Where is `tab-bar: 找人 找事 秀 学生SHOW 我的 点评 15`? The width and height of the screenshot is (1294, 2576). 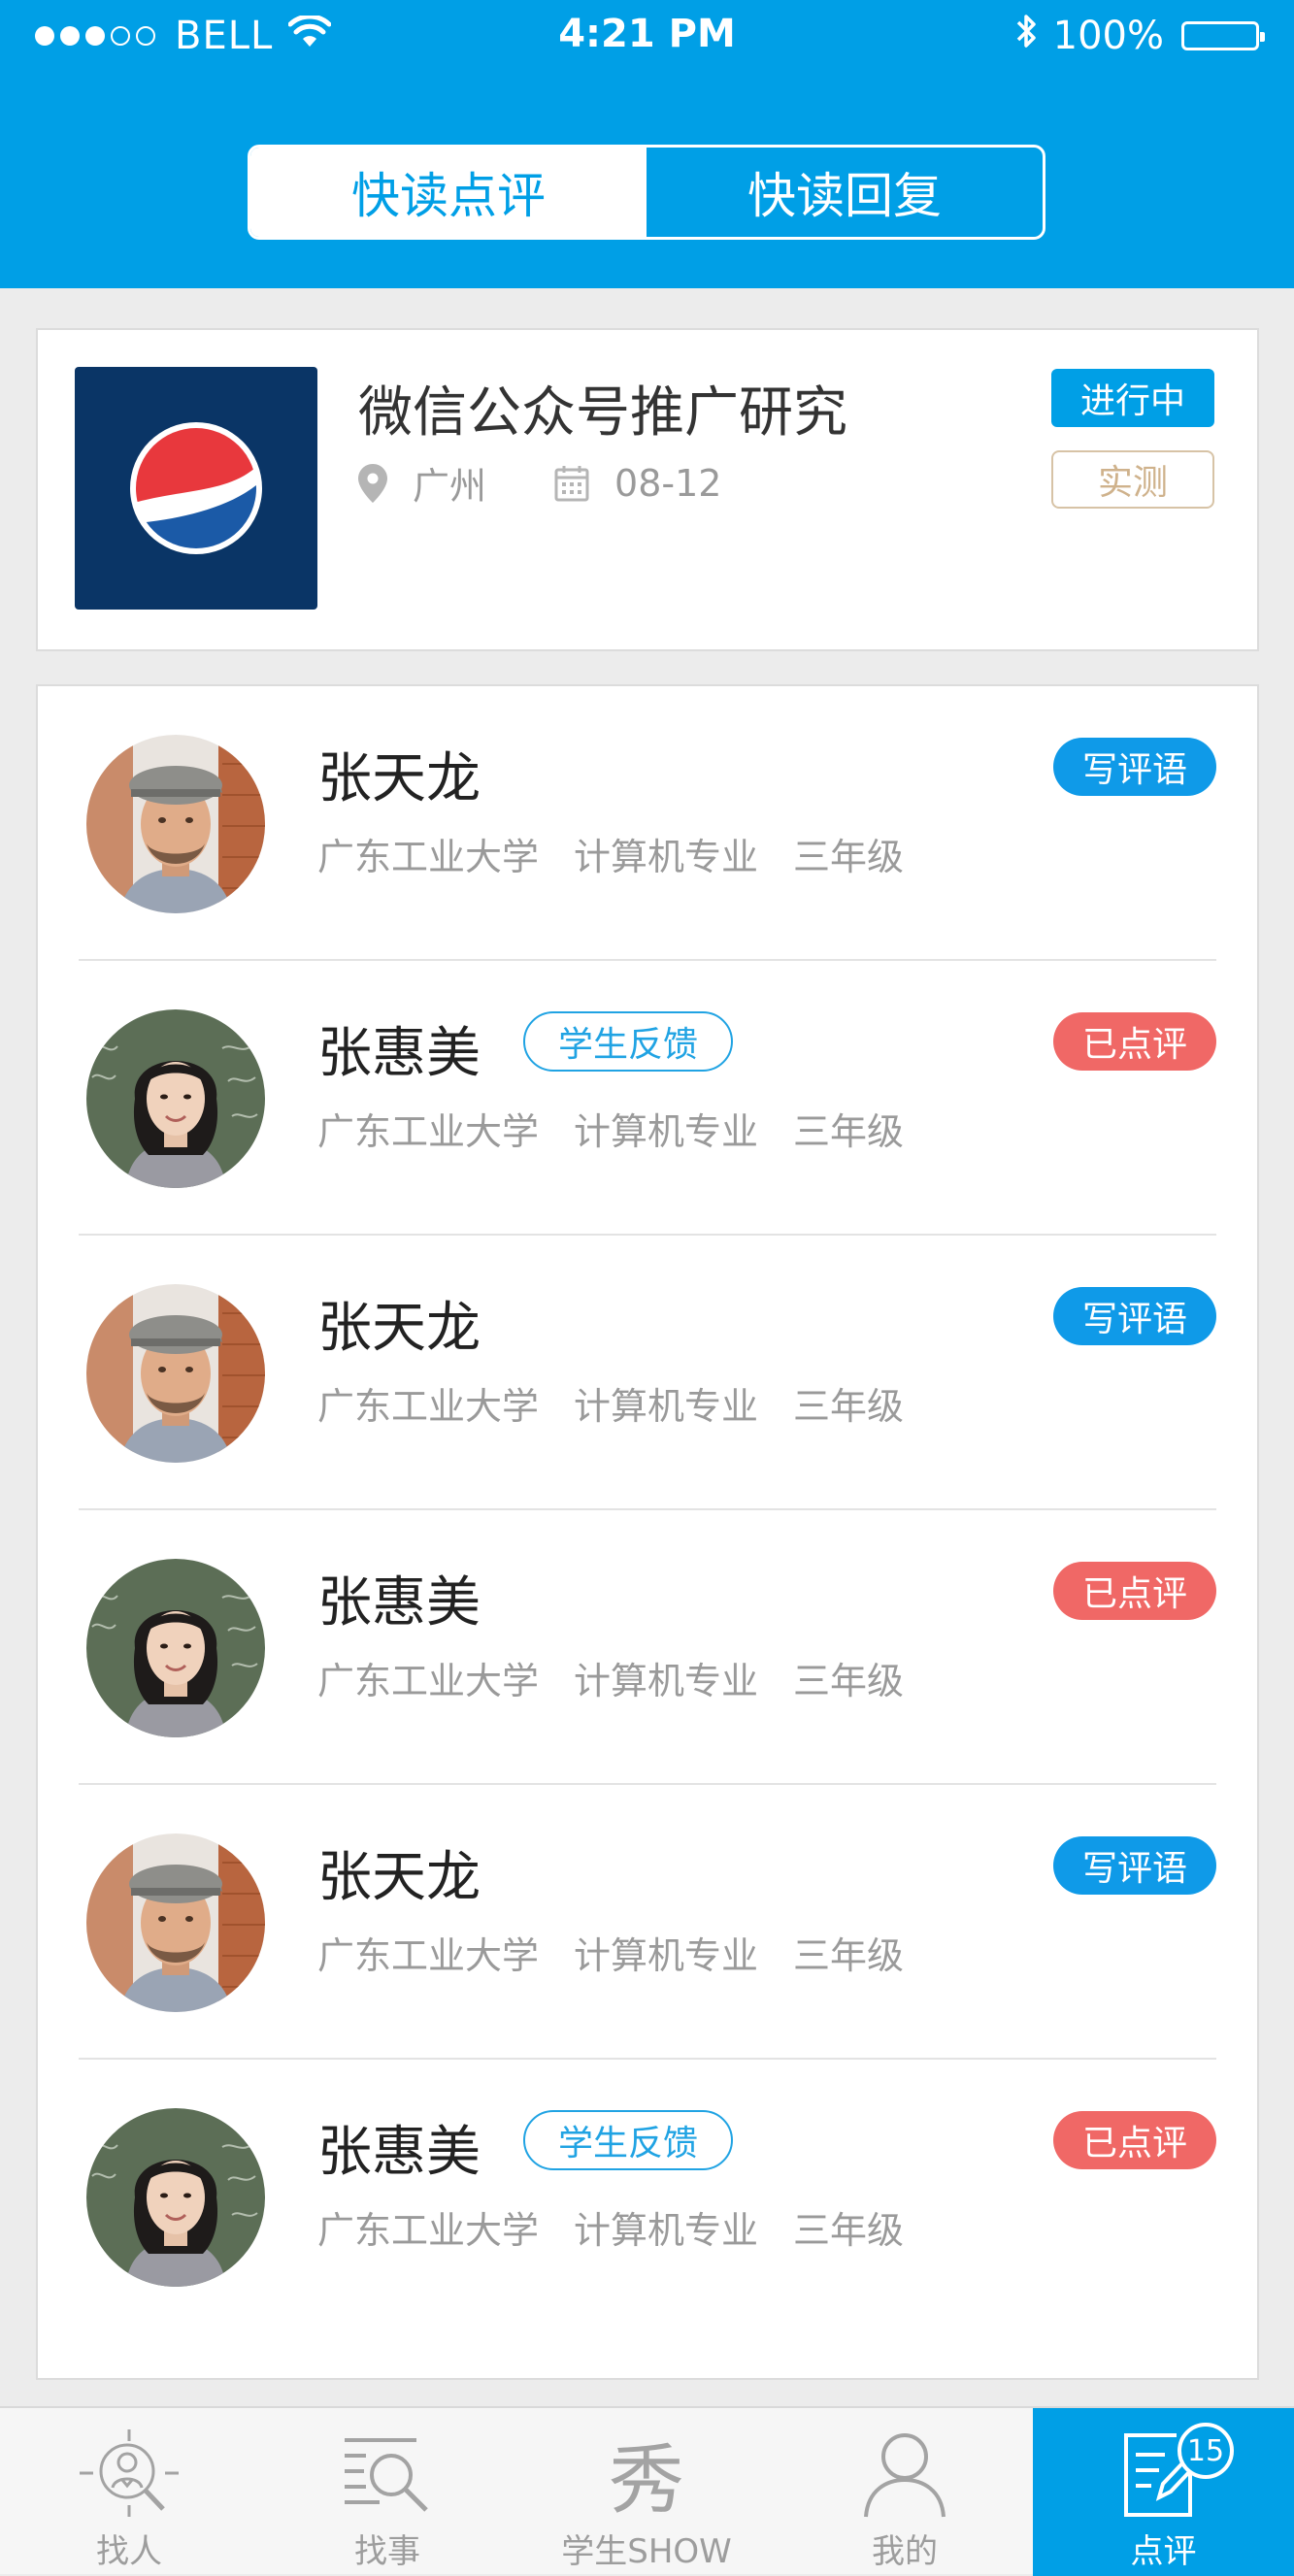 tab-bar: 找人 找事 秀 学生SHOW 我的 点评 15 is located at coordinates (647, 2491).